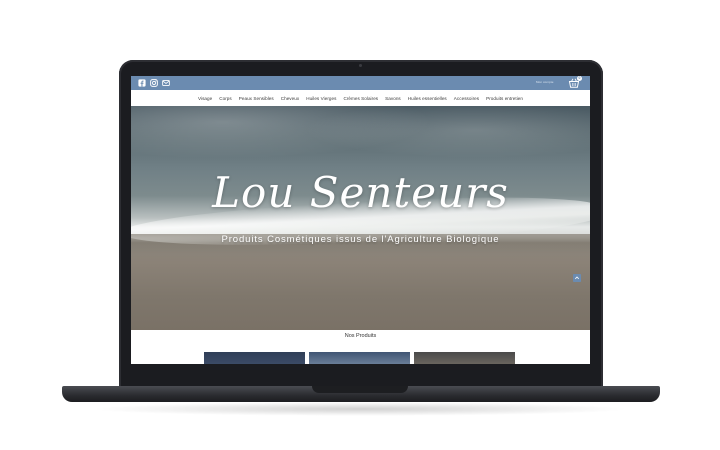  I want to click on top-bar: Mon compte 0, so click(360, 83).